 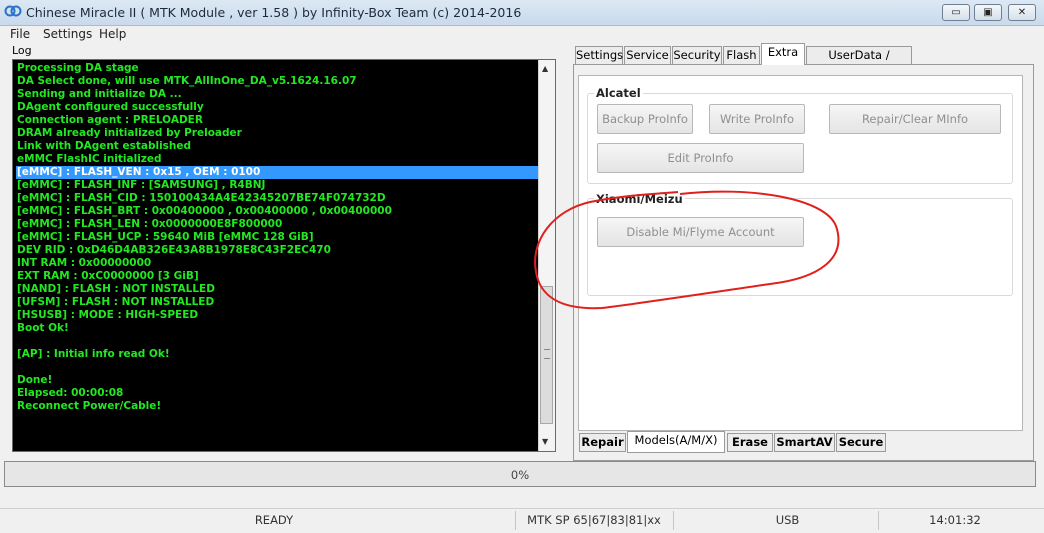 I want to click on log-line: INT RAM : 0x00000000, so click(x=84, y=263).